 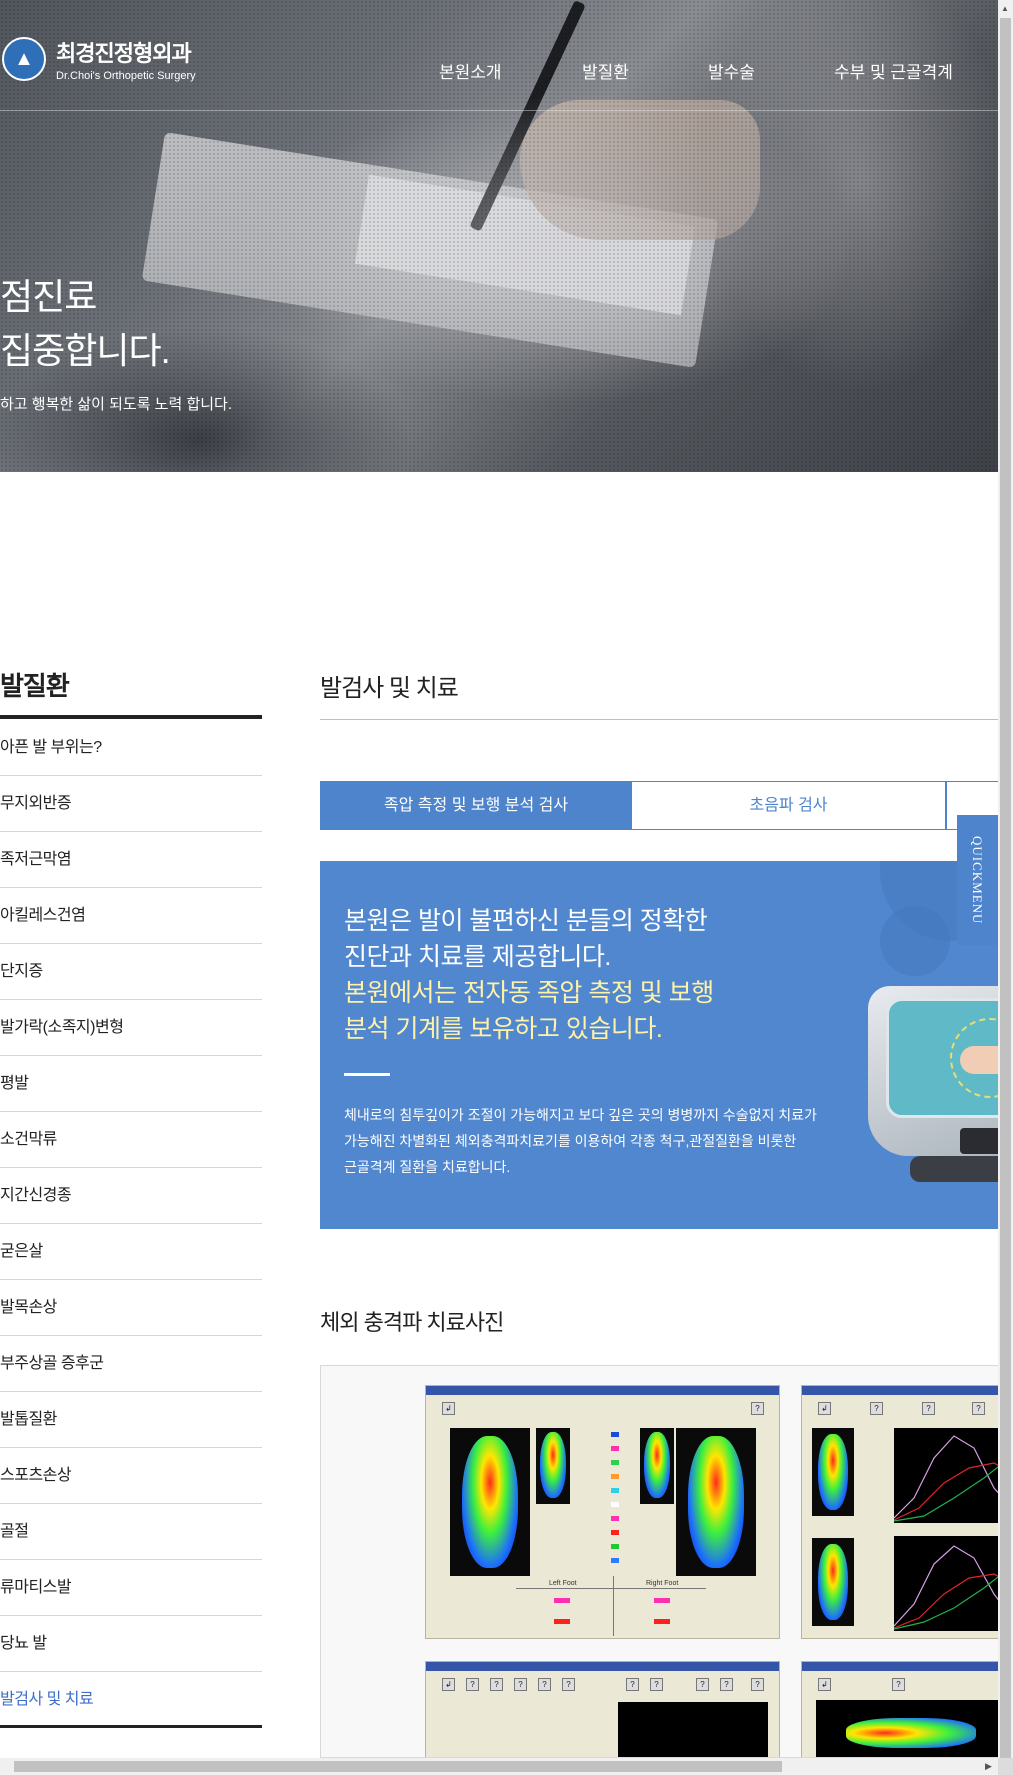 What do you see at coordinates (131, 1252) in the screenshot?
I see `sidebar-item-callus: 굳은살` at bounding box center [131, 1252].